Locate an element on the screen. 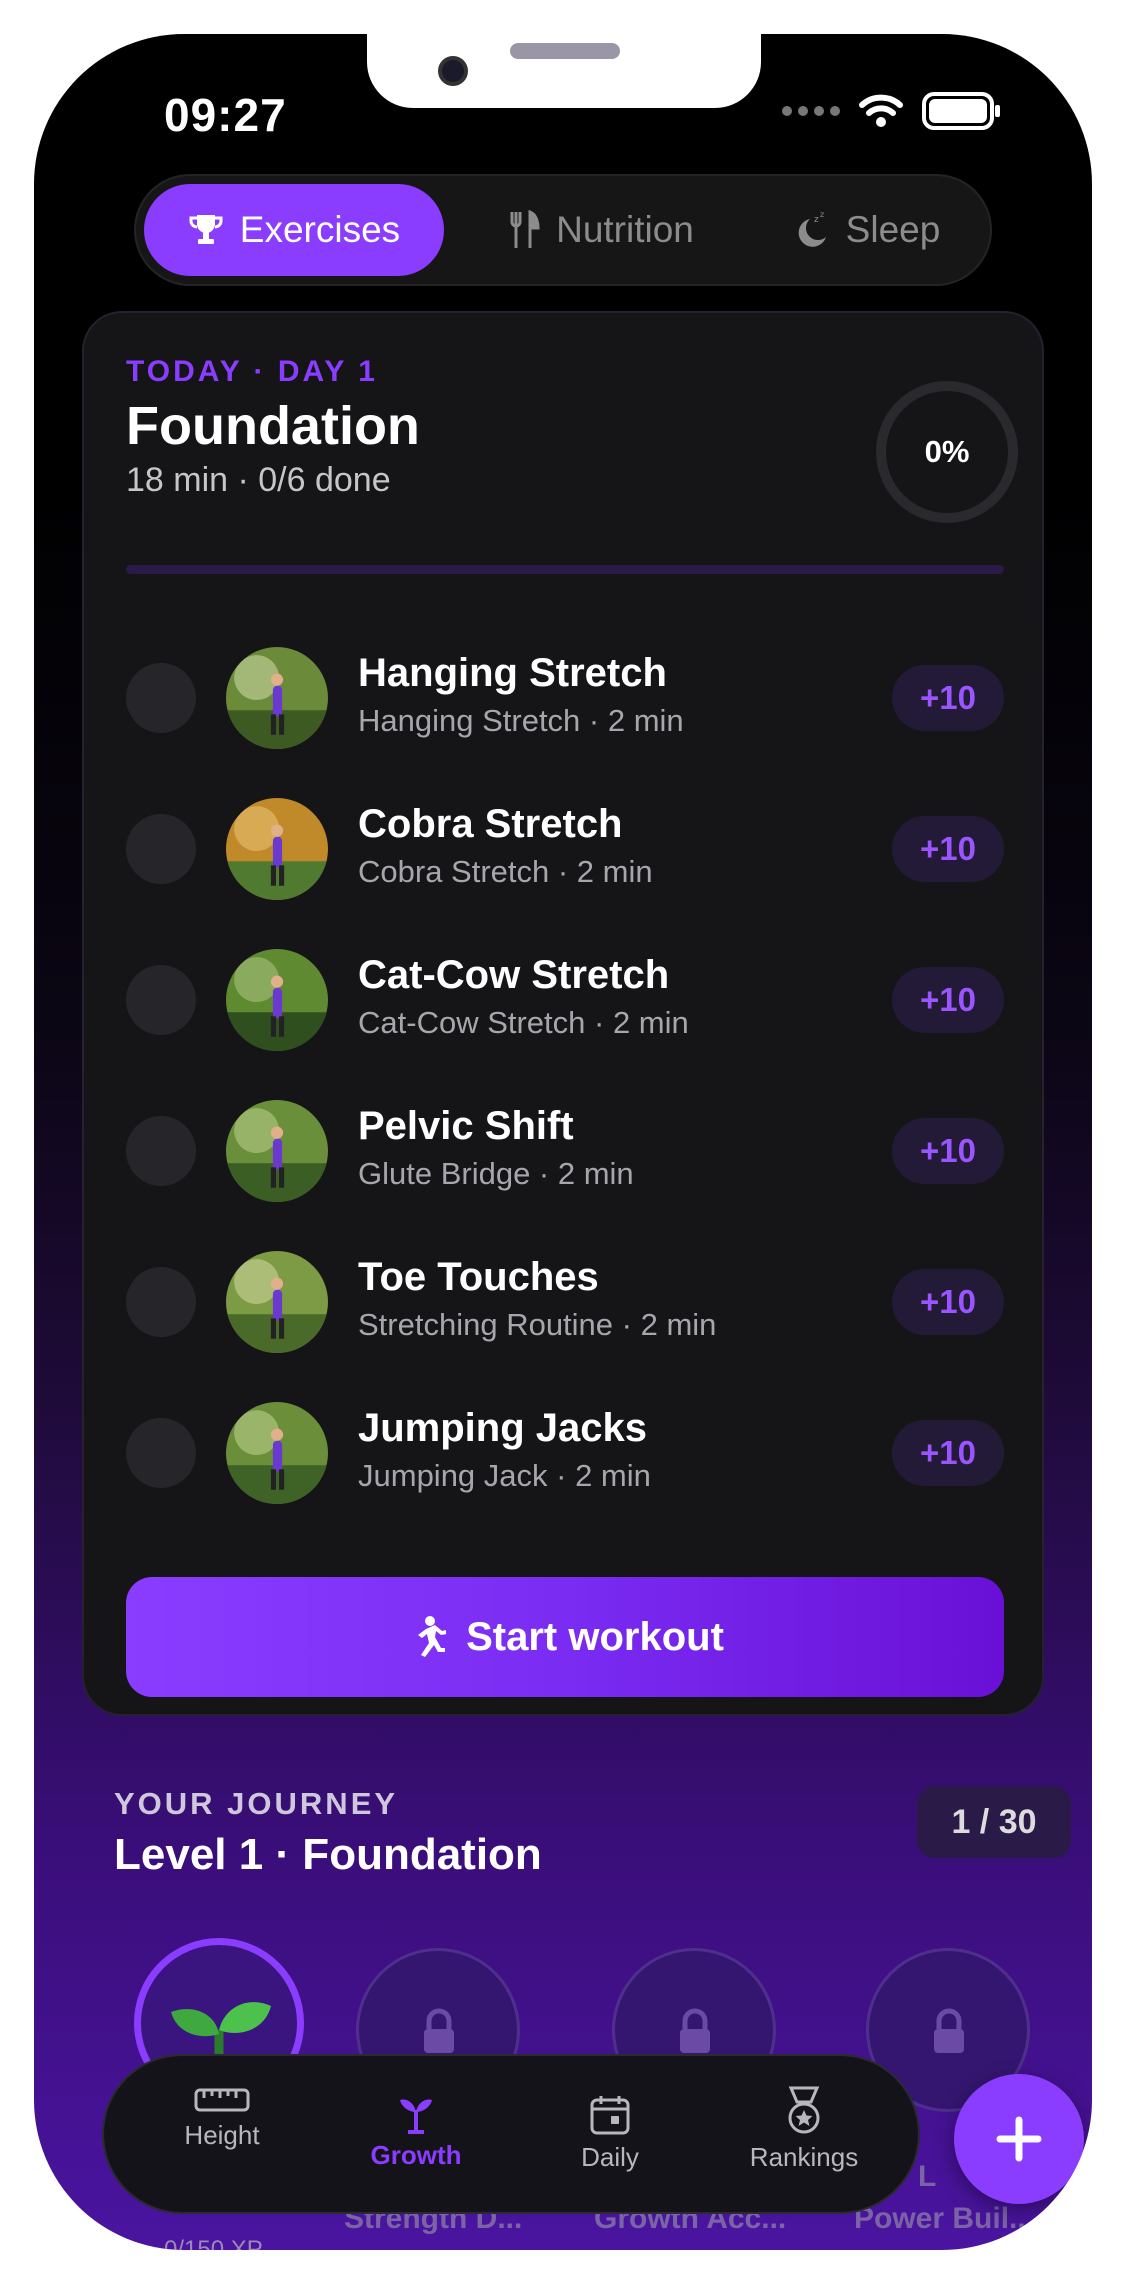 Image resolution: width=1126 pixels, height=2285 pixels. category-segmented-control: Exercises Nutrition z z Sleep is located at coordinates (563, 230).